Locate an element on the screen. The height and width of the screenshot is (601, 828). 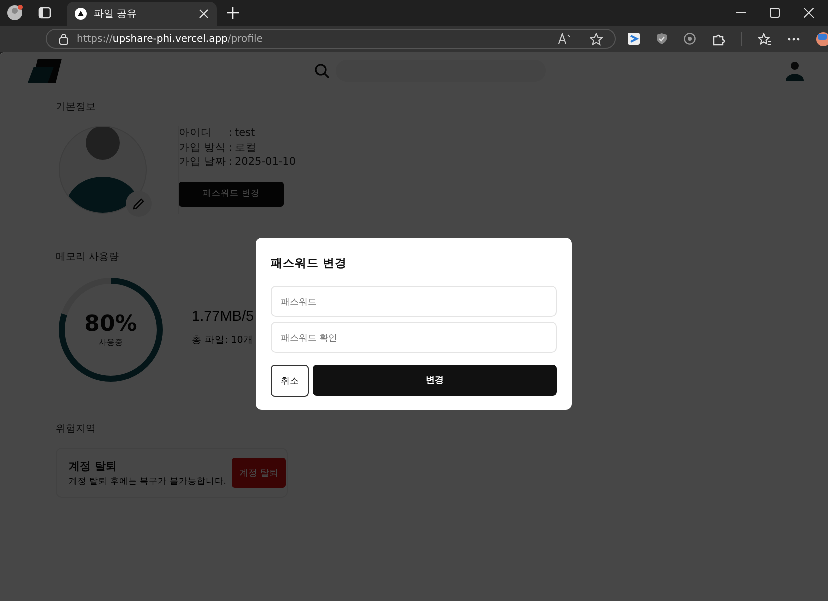
password-field: 패스워드 is located at coordinates (414, 301).